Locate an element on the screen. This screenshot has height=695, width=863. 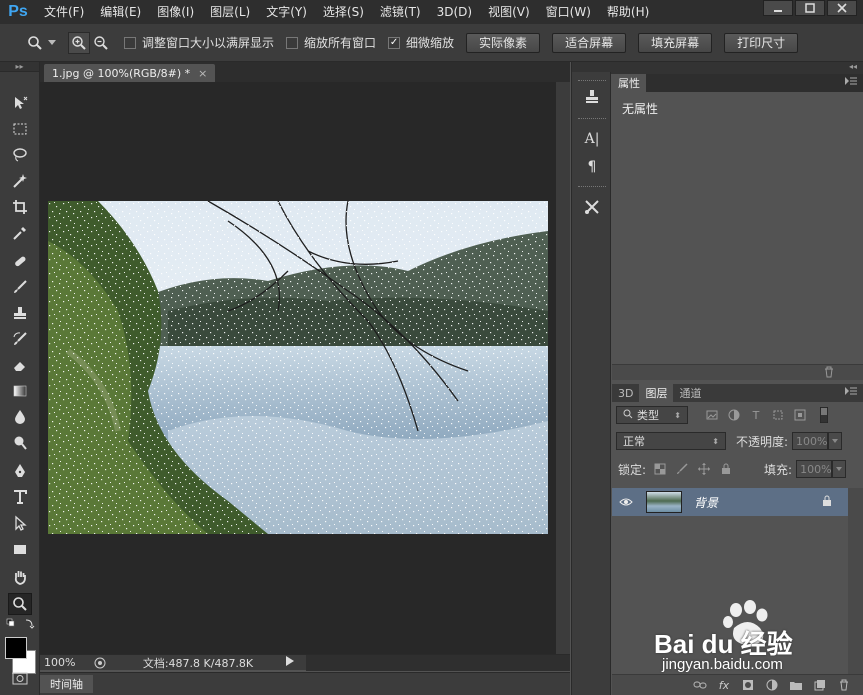
status-menu-arrow-icon is located at coordinates (293, 662).